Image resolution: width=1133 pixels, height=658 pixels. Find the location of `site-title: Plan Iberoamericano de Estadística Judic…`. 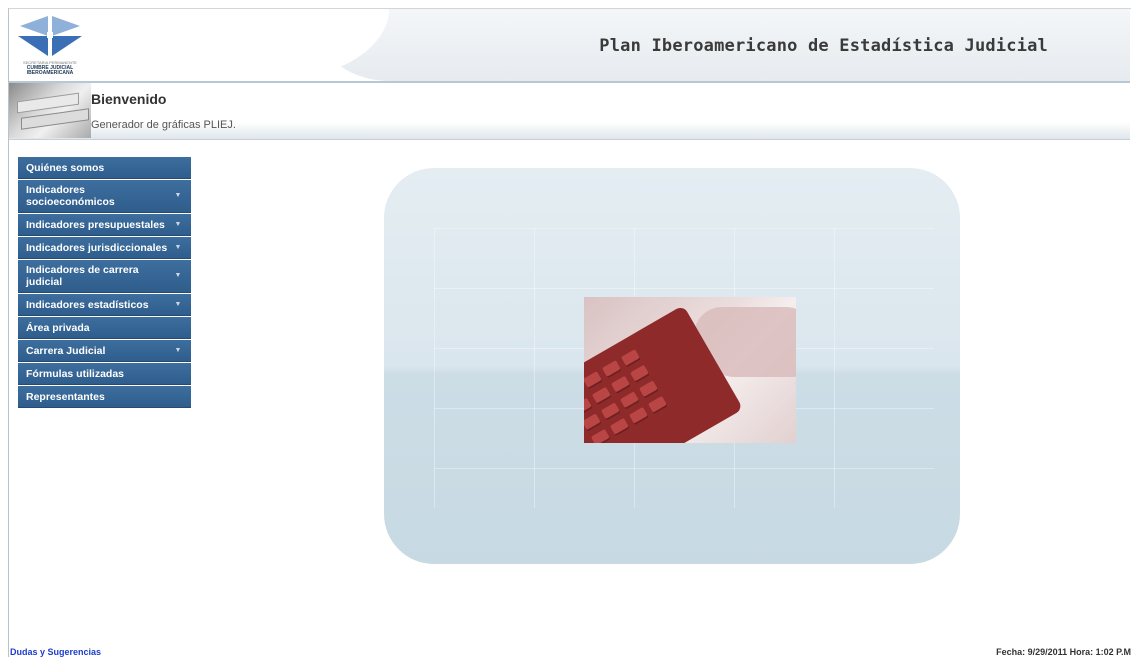

site-title: Plan Iberoamericano de Estadística Judic… is located at coordinates (823, 46).